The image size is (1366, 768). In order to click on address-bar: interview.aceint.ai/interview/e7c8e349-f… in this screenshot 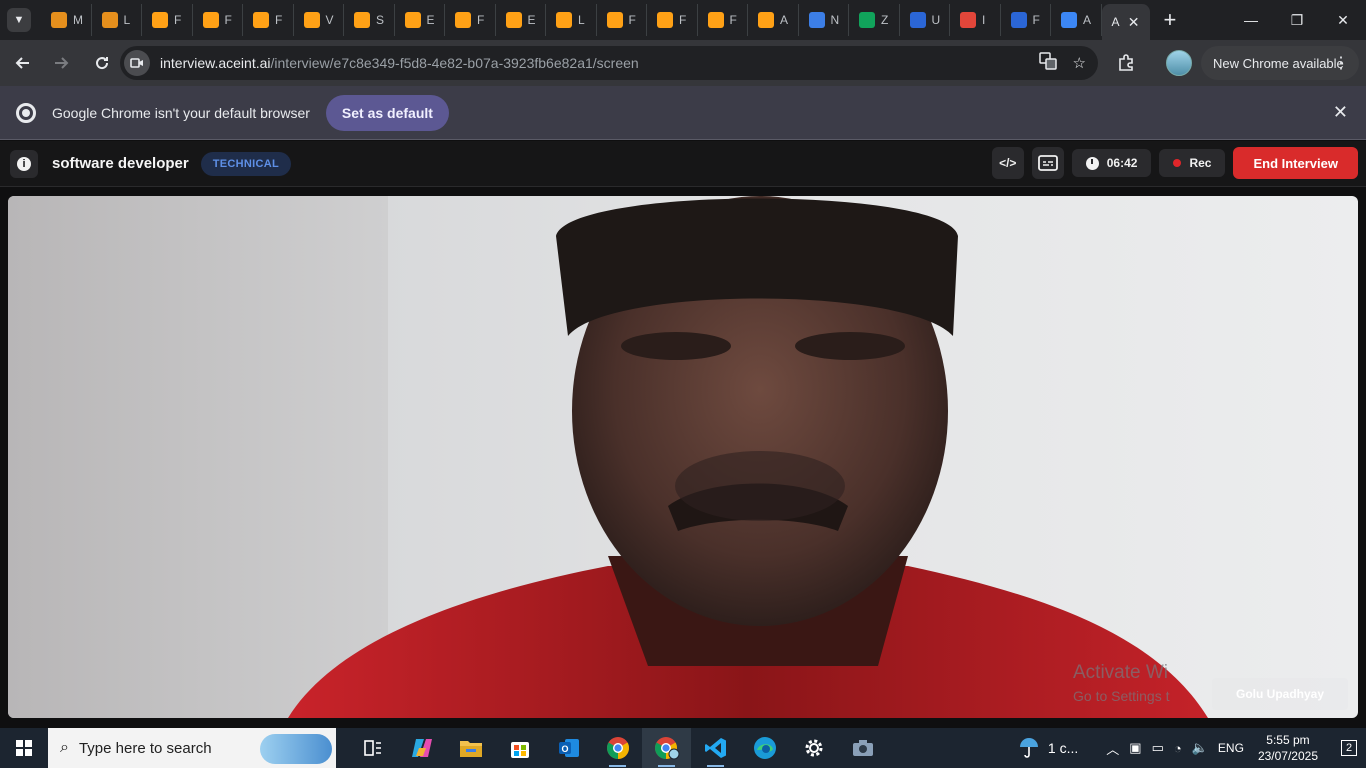, I will do `click(609, 63)`.